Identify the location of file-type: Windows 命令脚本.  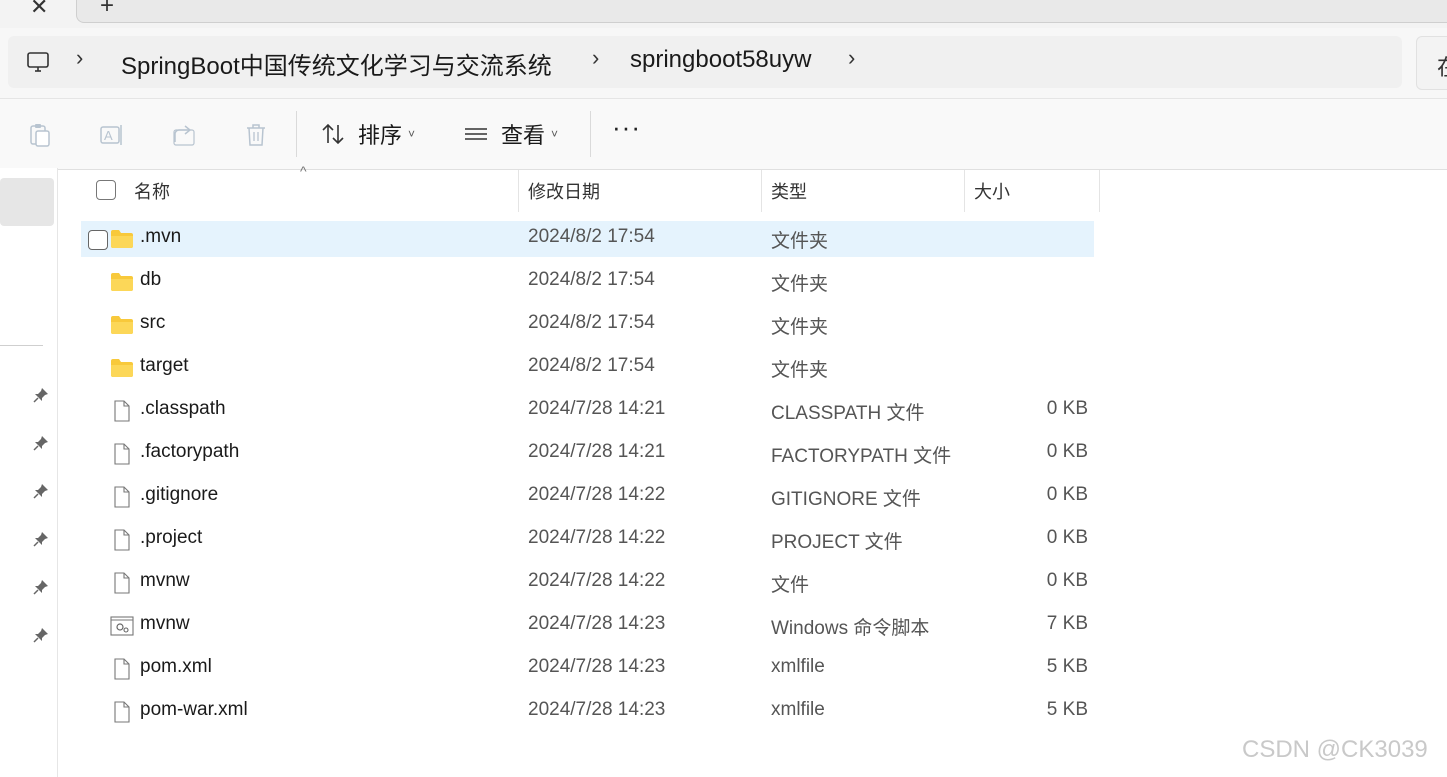
(850, 628).